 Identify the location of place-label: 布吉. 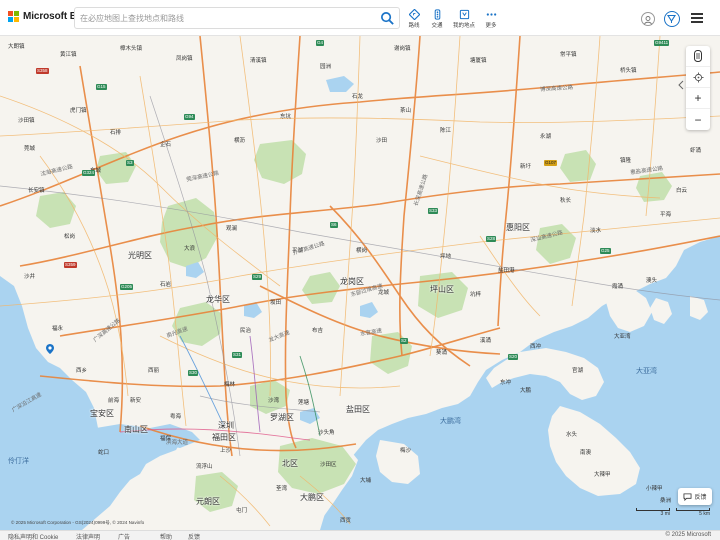
(318, 331).